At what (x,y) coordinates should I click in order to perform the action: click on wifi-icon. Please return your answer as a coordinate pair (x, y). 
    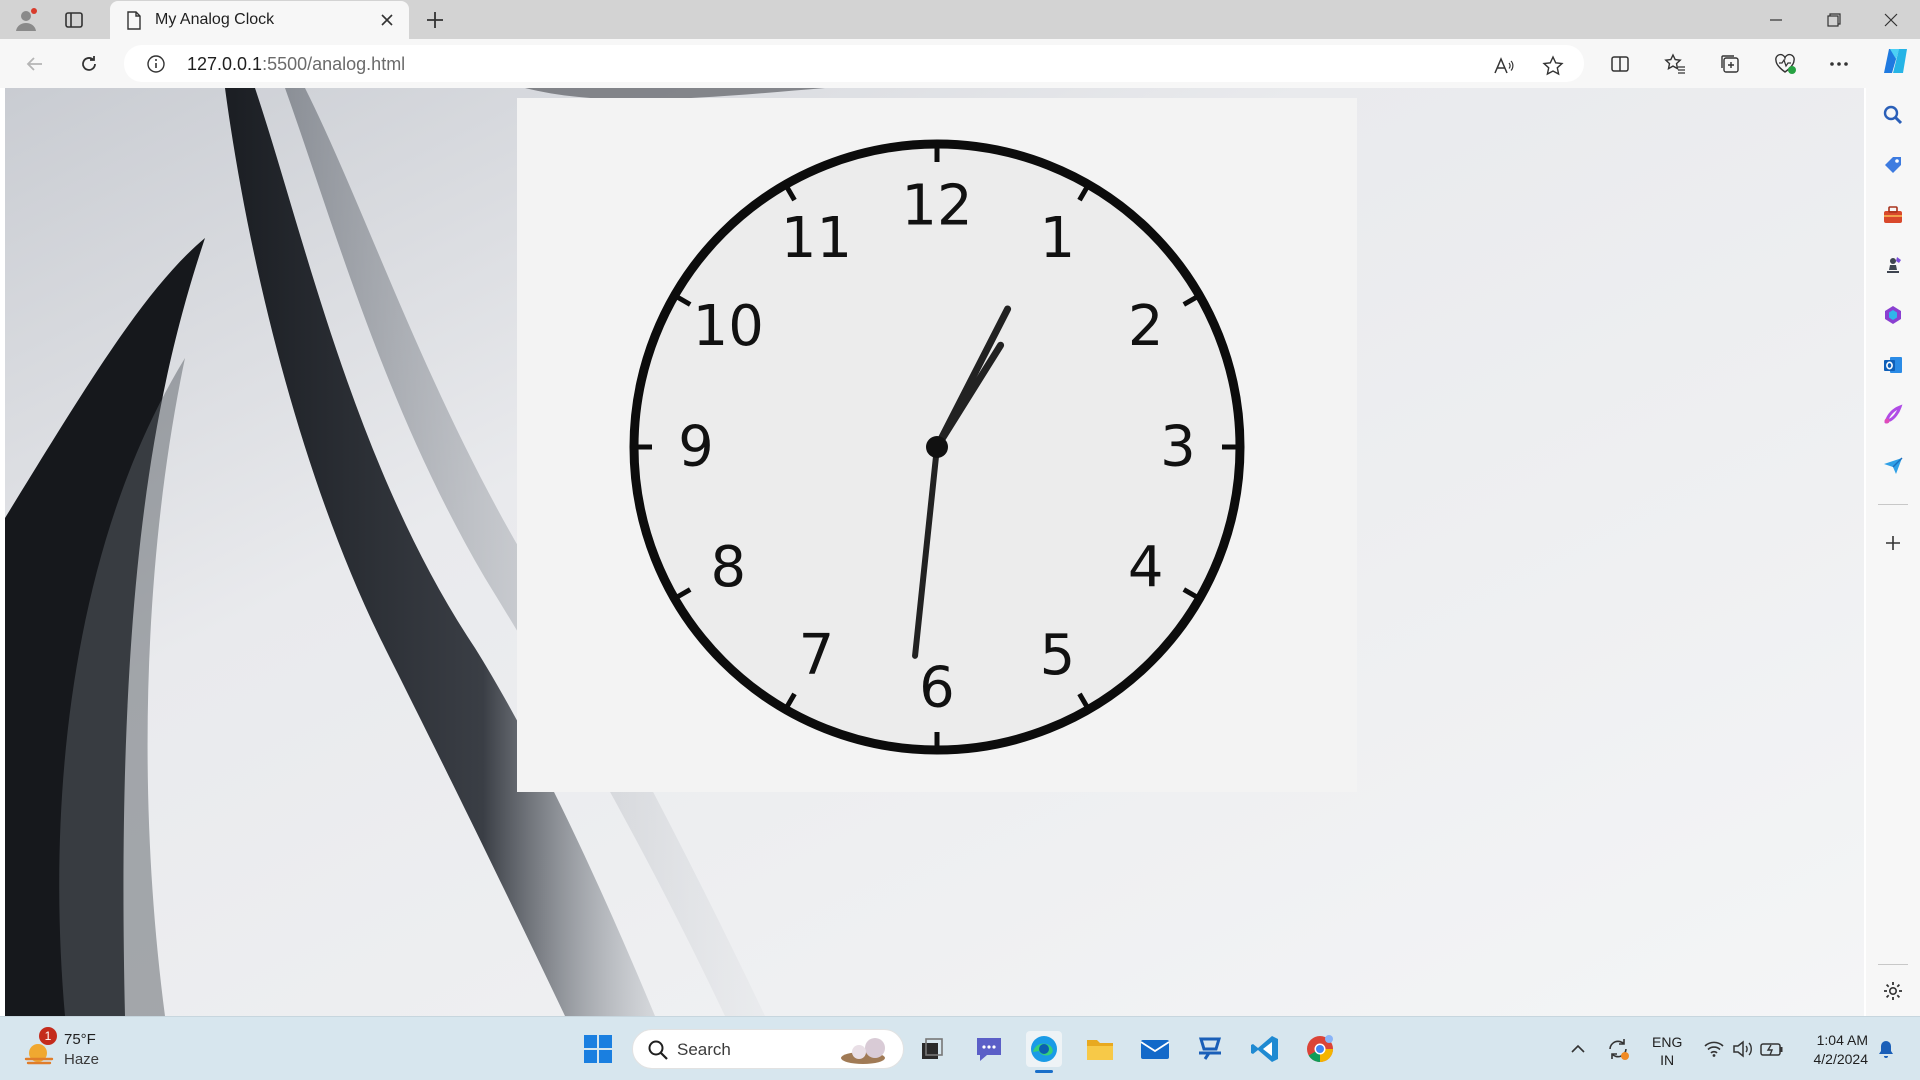
    Looking at the image, I should click on (1714, 1049).